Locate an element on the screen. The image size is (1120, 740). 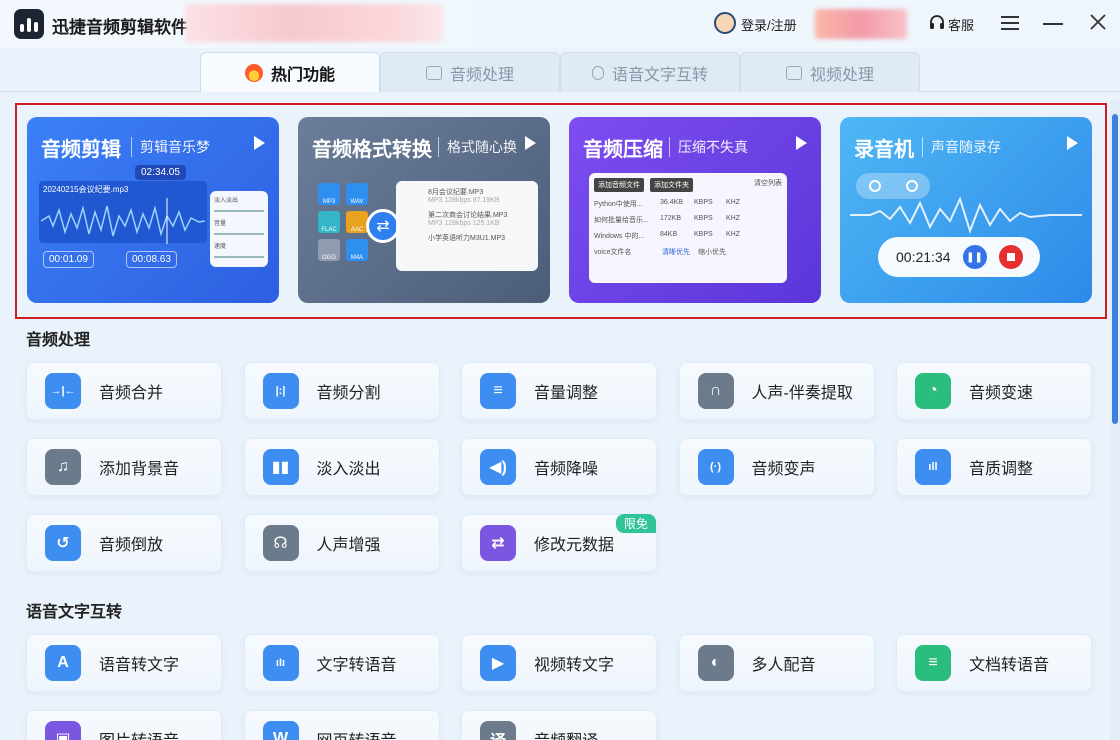
waveform-icon is located at coordinates (123, 221).